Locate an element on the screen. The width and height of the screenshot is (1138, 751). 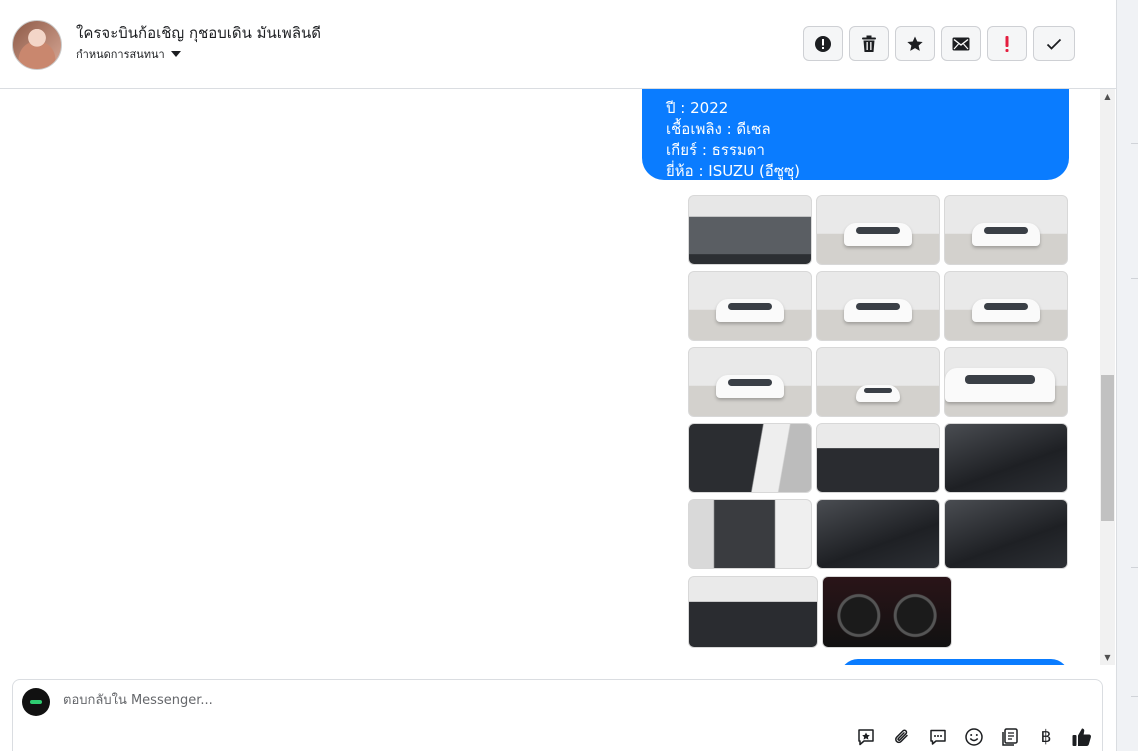
alert-circle-icon is located at coordinates (823, 43).